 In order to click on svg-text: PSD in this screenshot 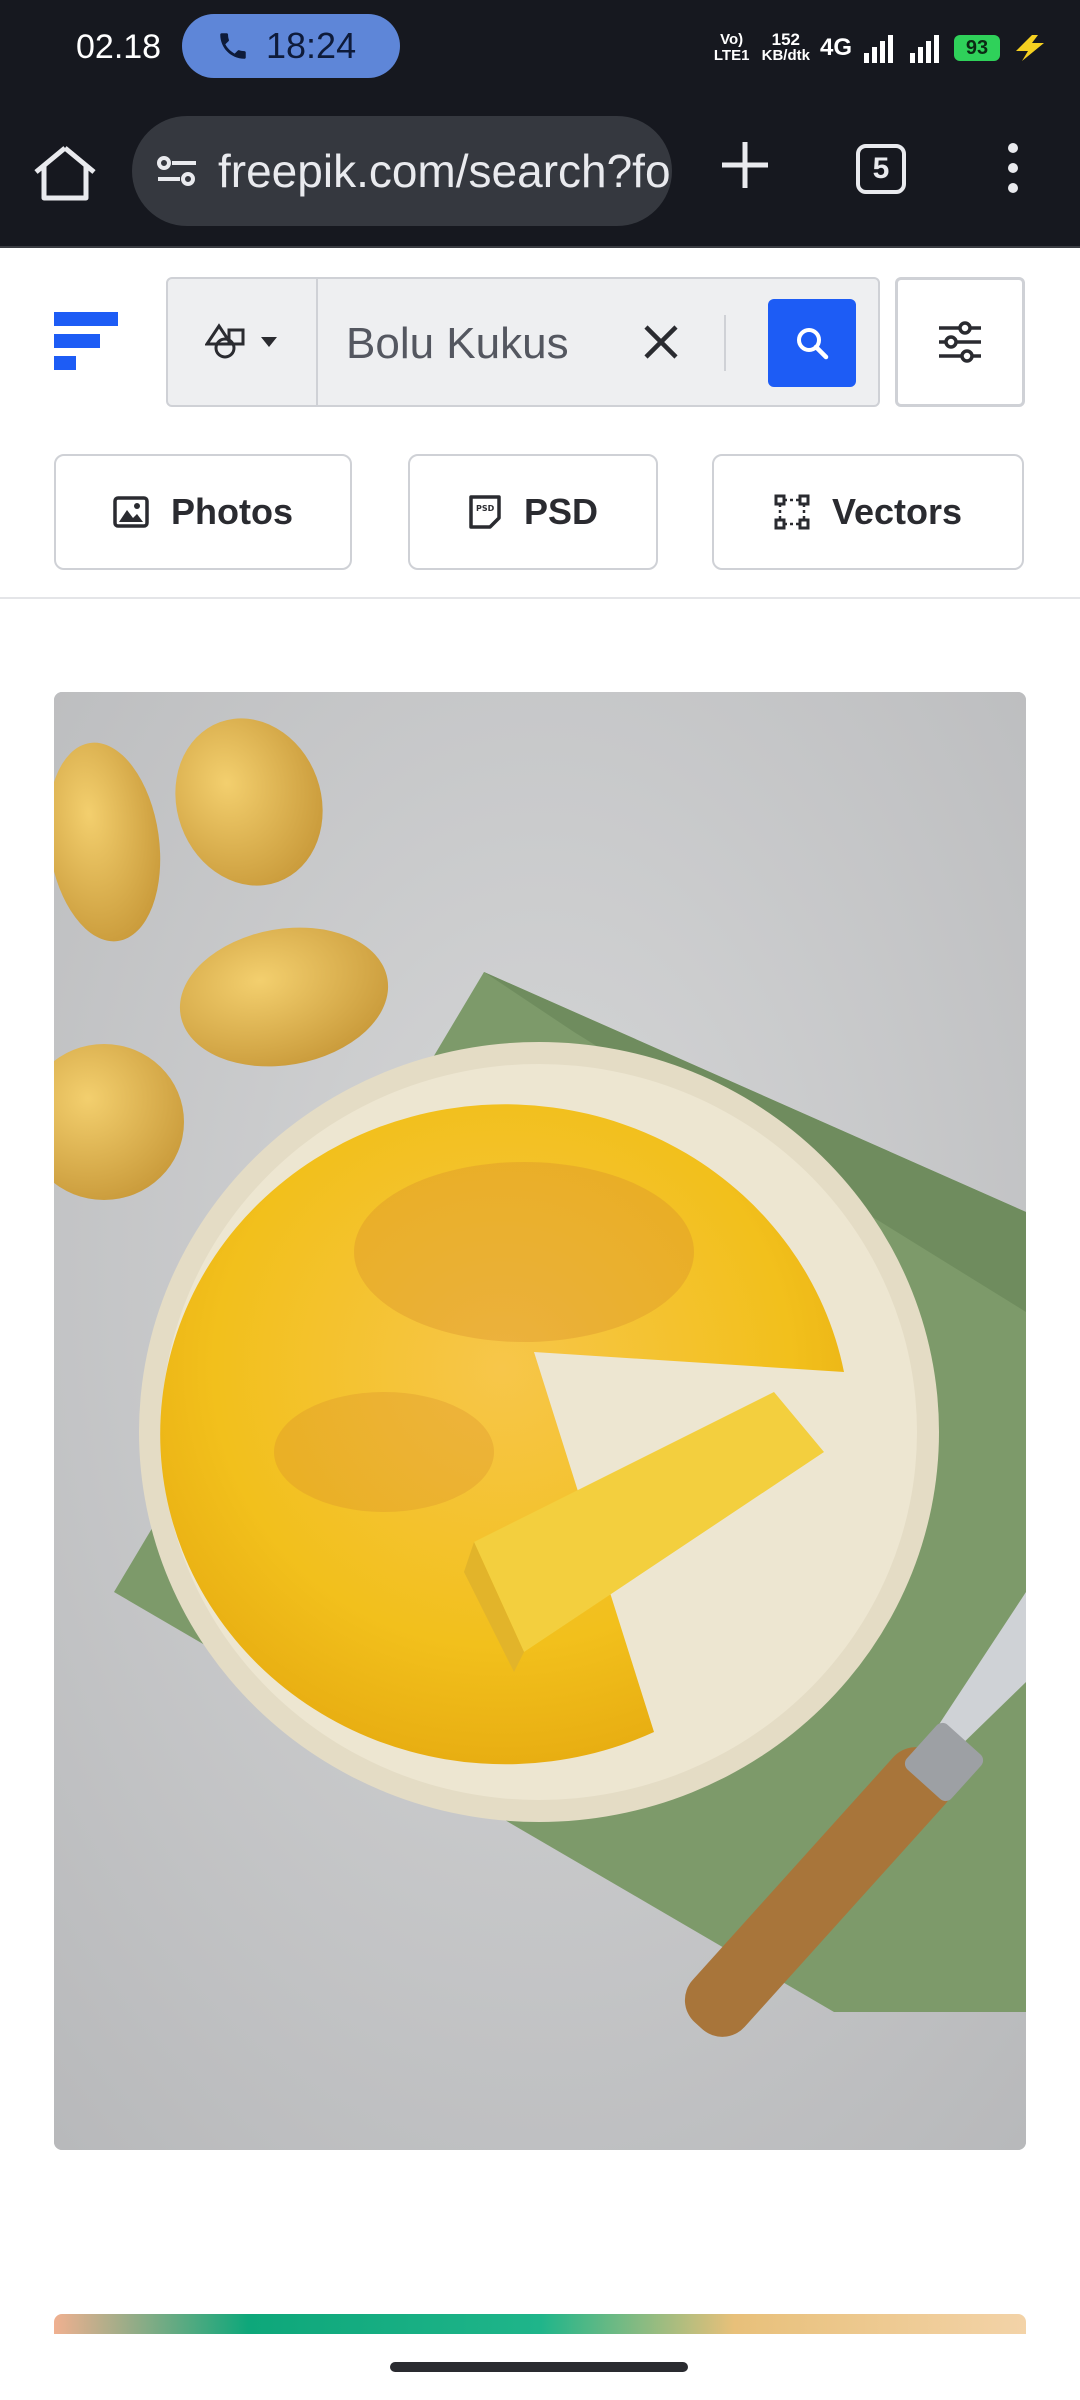, I will do `click(485, 508)`.